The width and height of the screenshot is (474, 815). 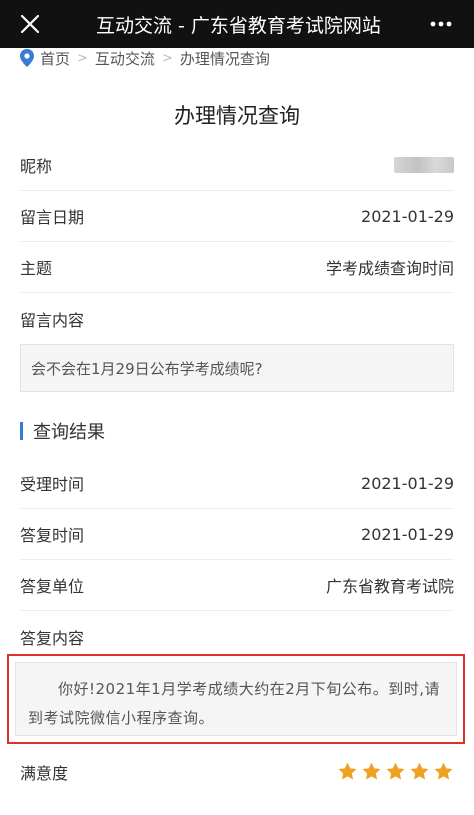 I want to click on nickname-row: 昵称, so click(x=237, y=165).